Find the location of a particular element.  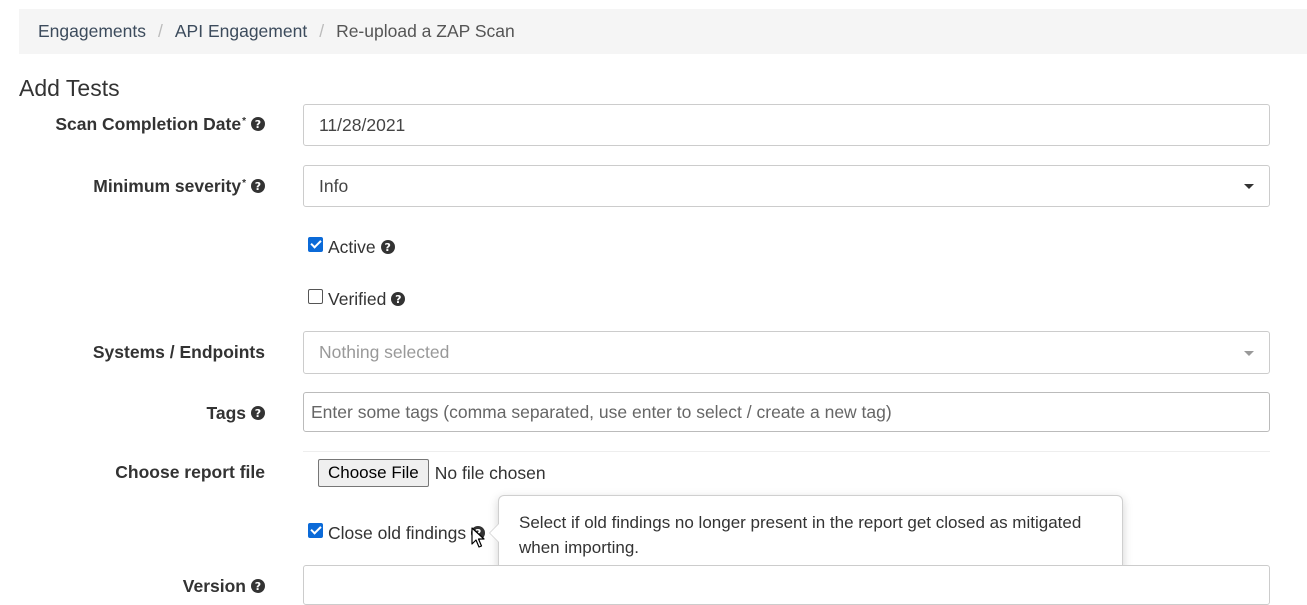

file-upload: Choose File No file chosen is located at coordinates (432, 473).